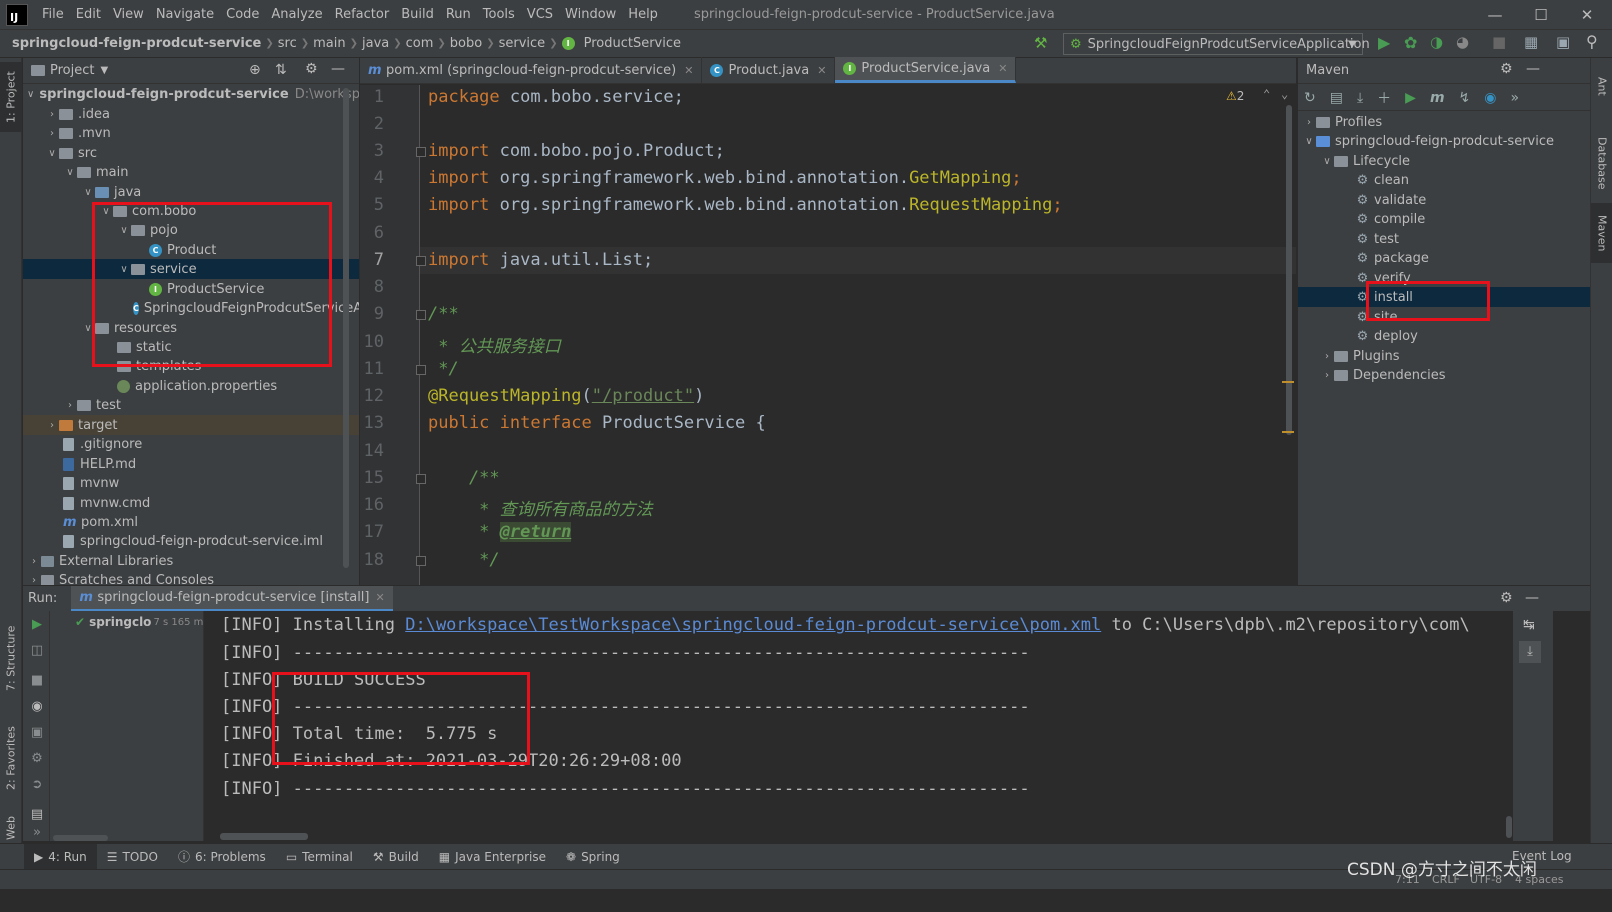 The height and width of the screenshot is (912, 1612). What do you see at coordinates (329, 43) in the screenshot?
I see `breadcrumb-main: main` at bounding box center [329, 43].